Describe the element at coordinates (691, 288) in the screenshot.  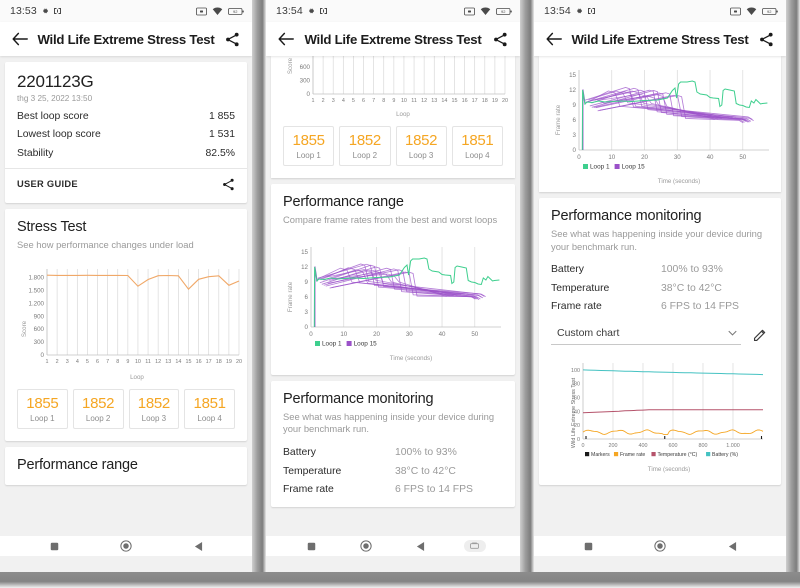
I see `monitor-value: 38°C to 42°C` at that location.